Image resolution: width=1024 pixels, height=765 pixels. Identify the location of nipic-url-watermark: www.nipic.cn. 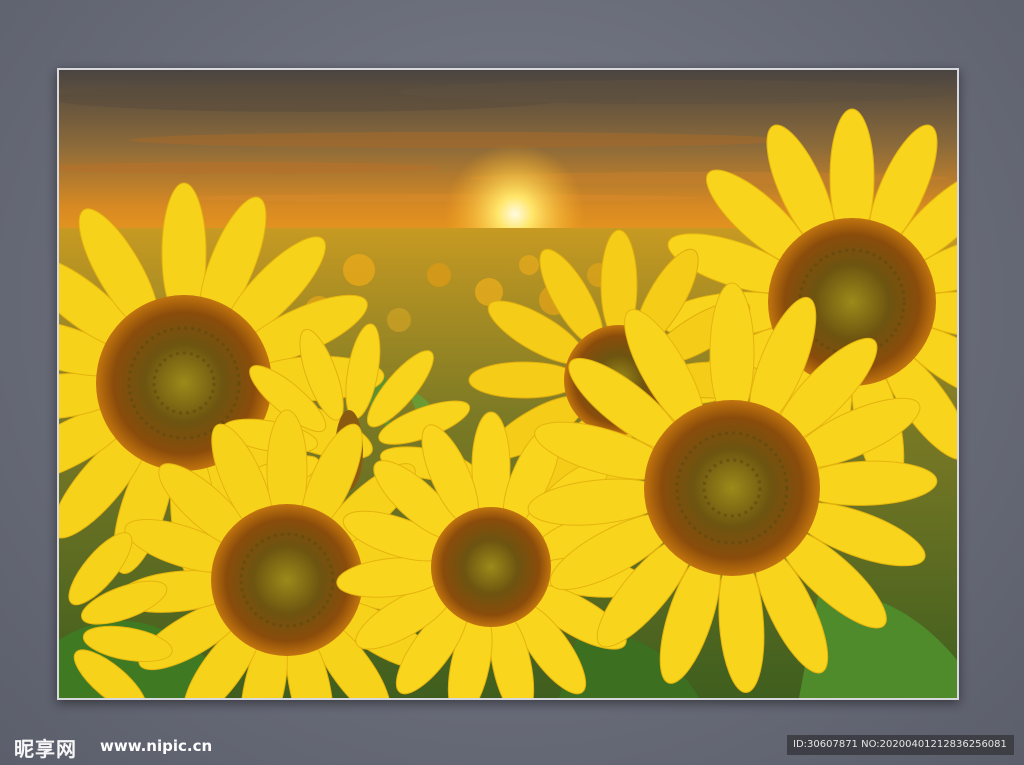
(156, 746).